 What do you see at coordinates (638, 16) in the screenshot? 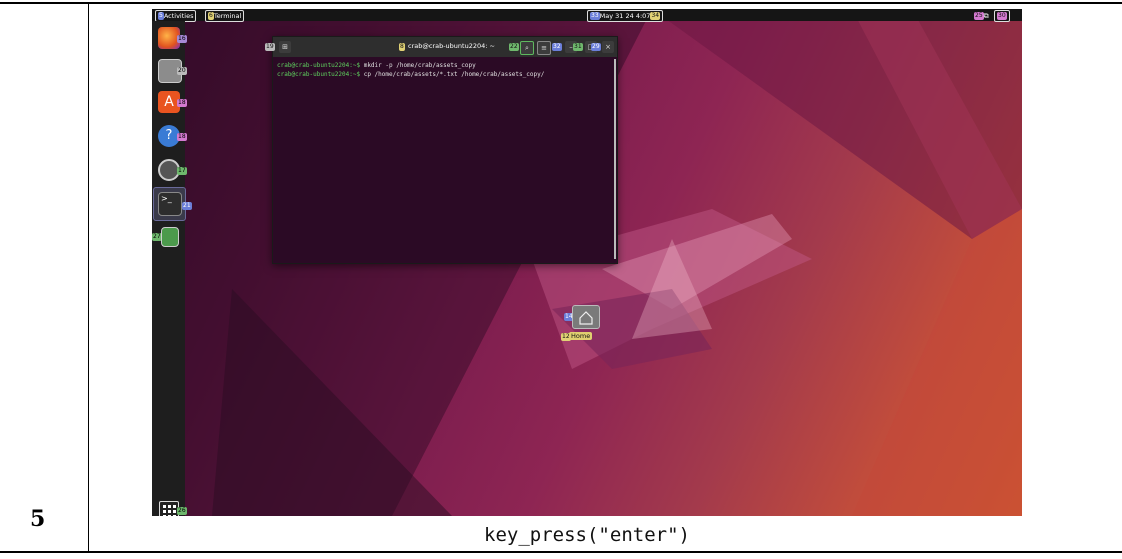
I see `clock-time: 24 4:07` at bounding box center [638, 16].